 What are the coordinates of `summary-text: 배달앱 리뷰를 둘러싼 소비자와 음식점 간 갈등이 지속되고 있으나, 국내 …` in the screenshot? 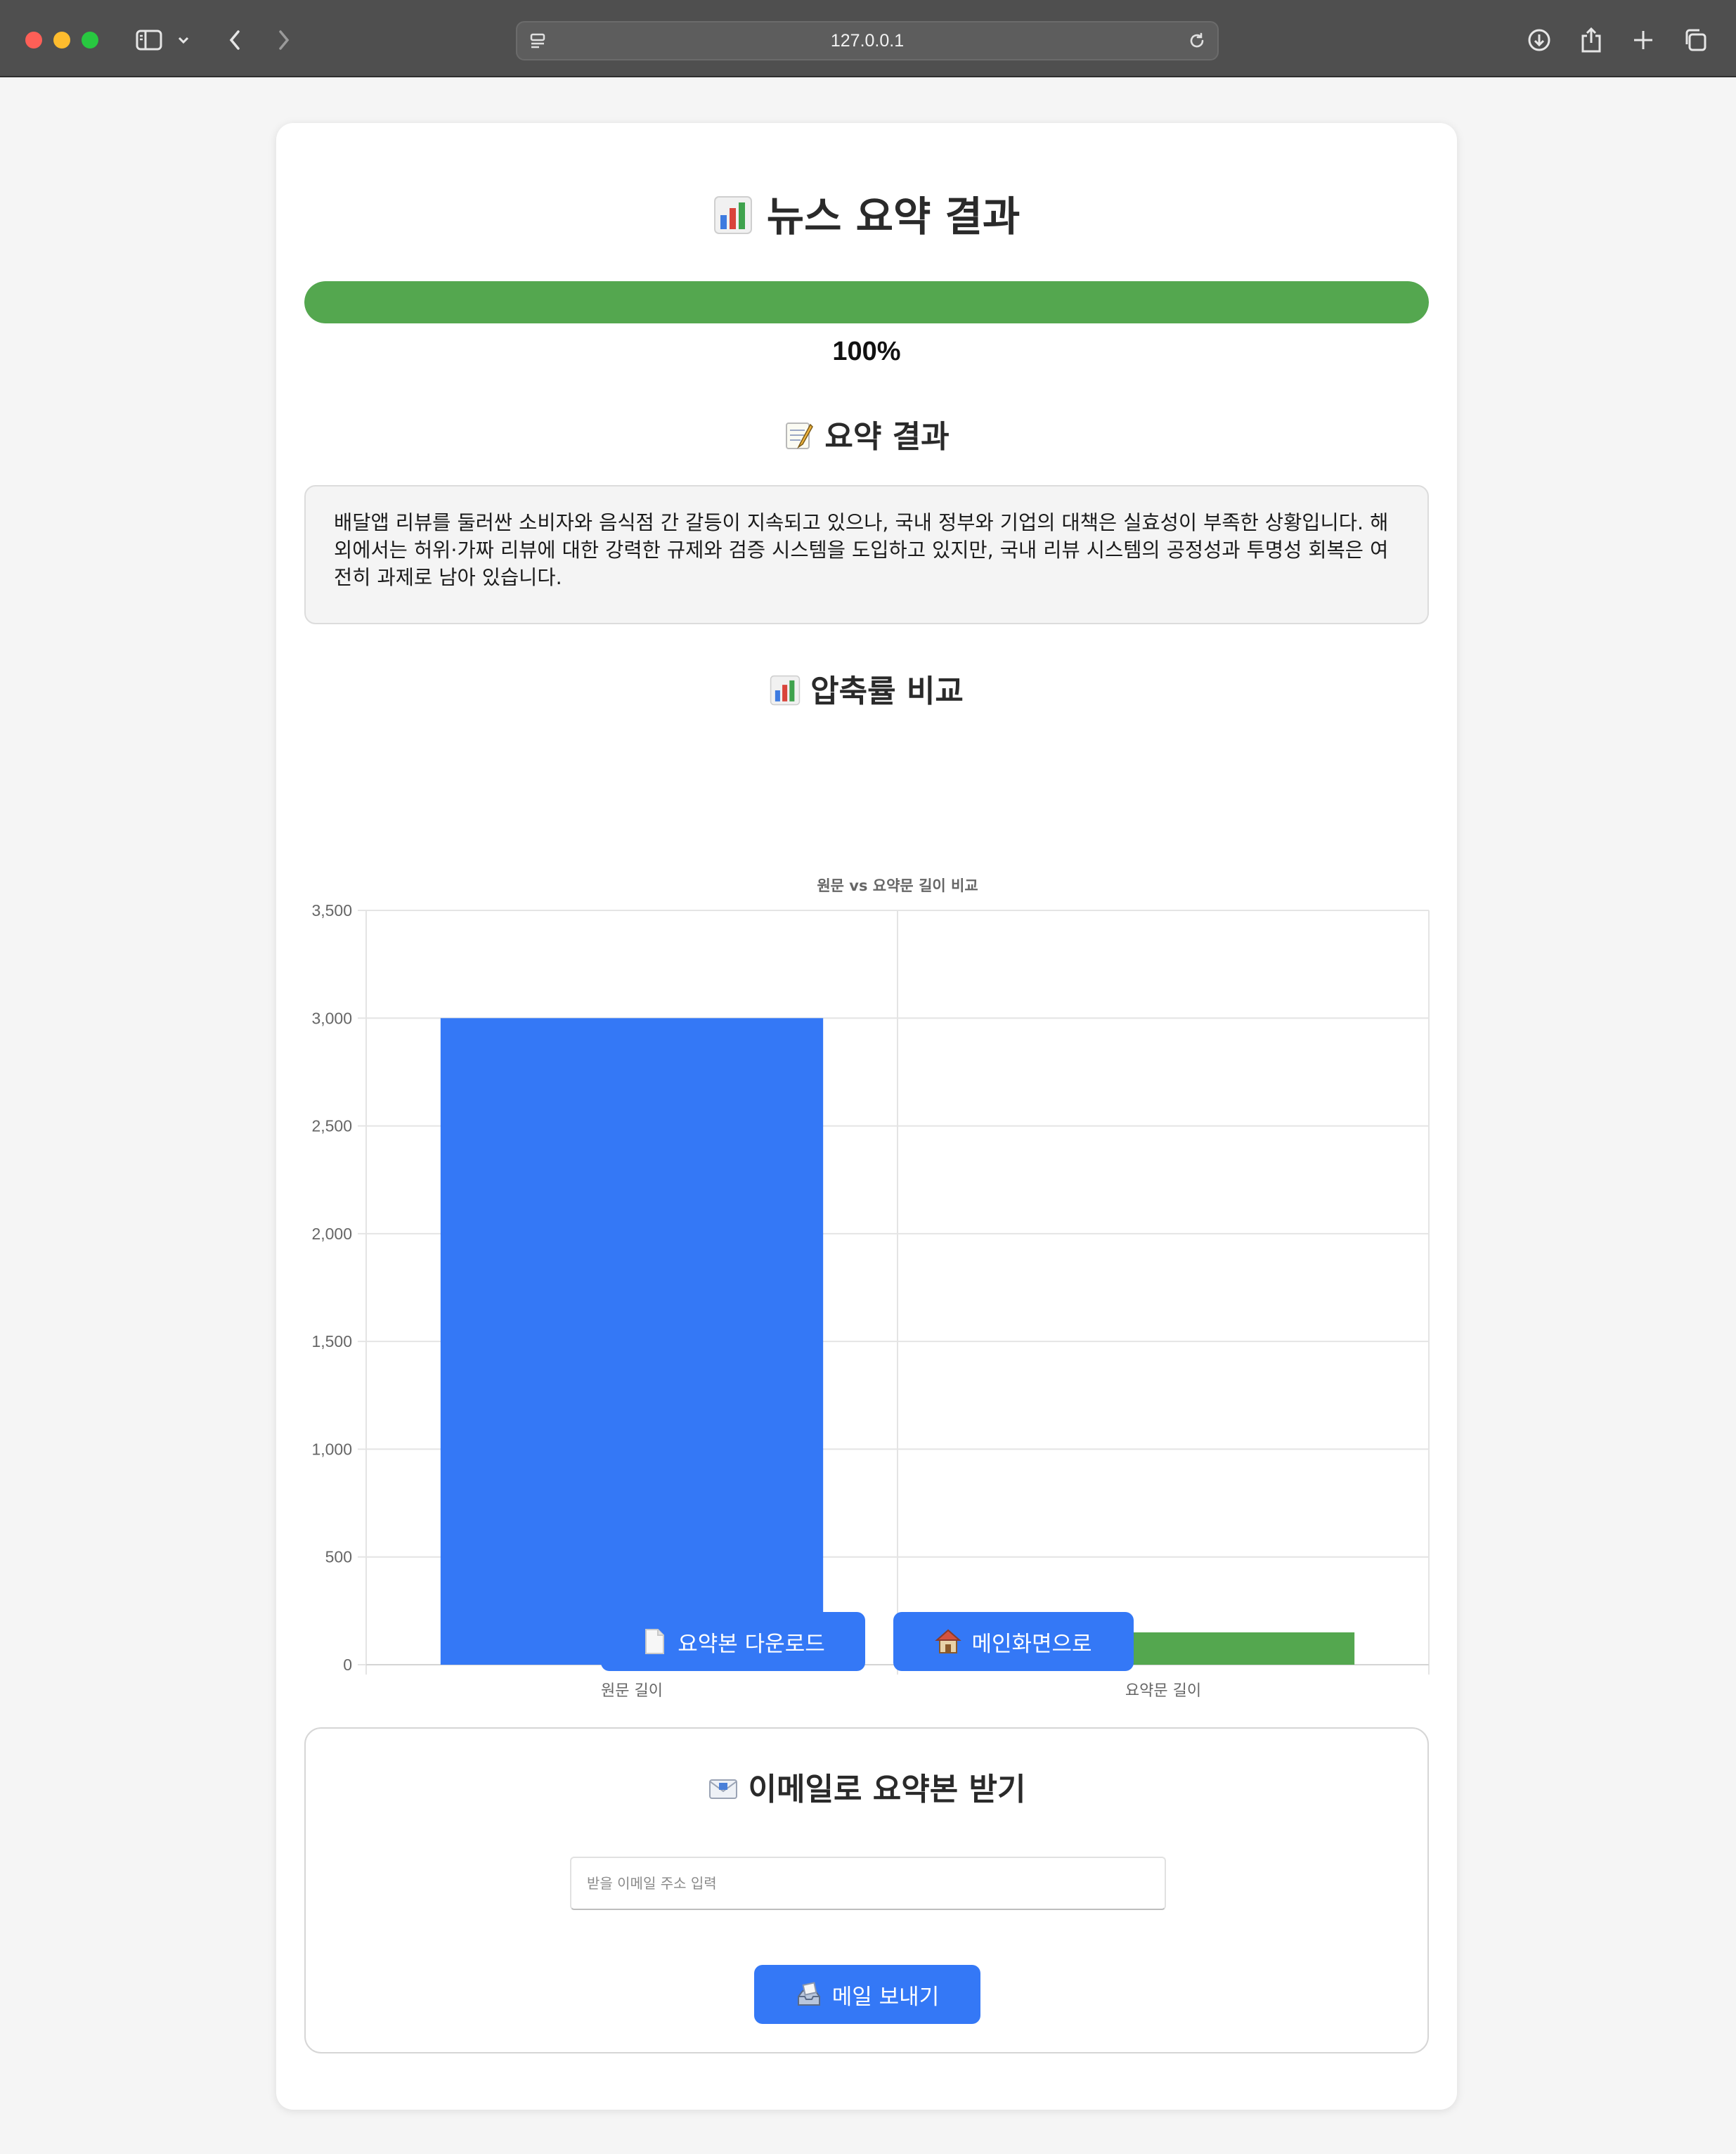 It's located at (866, 554).